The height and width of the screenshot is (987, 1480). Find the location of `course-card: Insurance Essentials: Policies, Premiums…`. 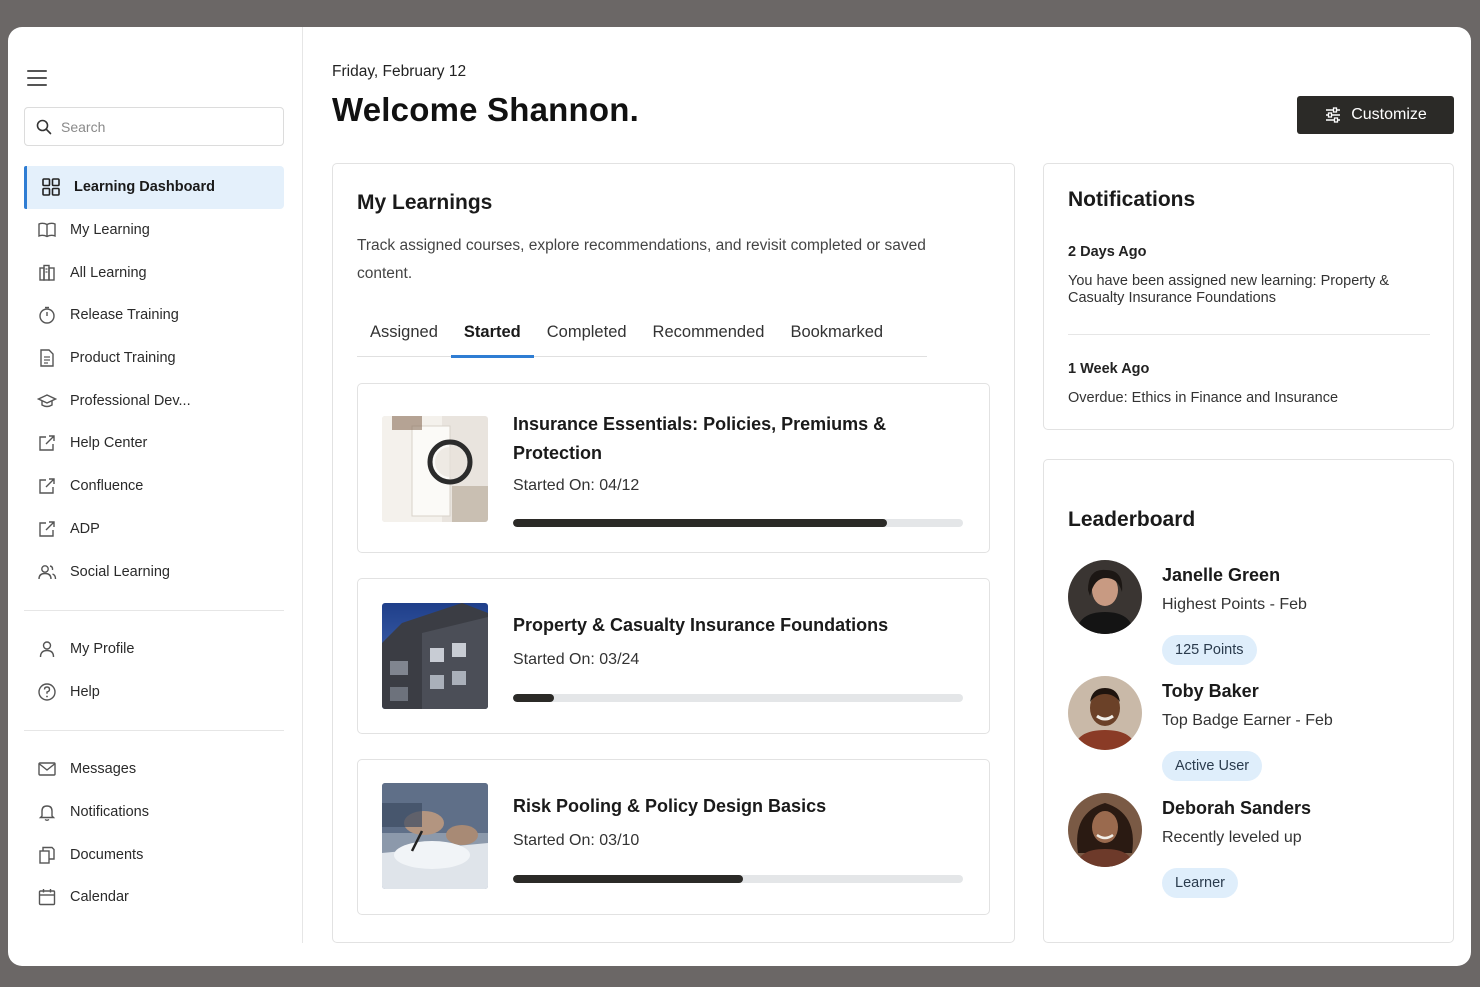

course-card: Insurance Essentials: Policies, Premiums… is located at coordinates (673, 468).